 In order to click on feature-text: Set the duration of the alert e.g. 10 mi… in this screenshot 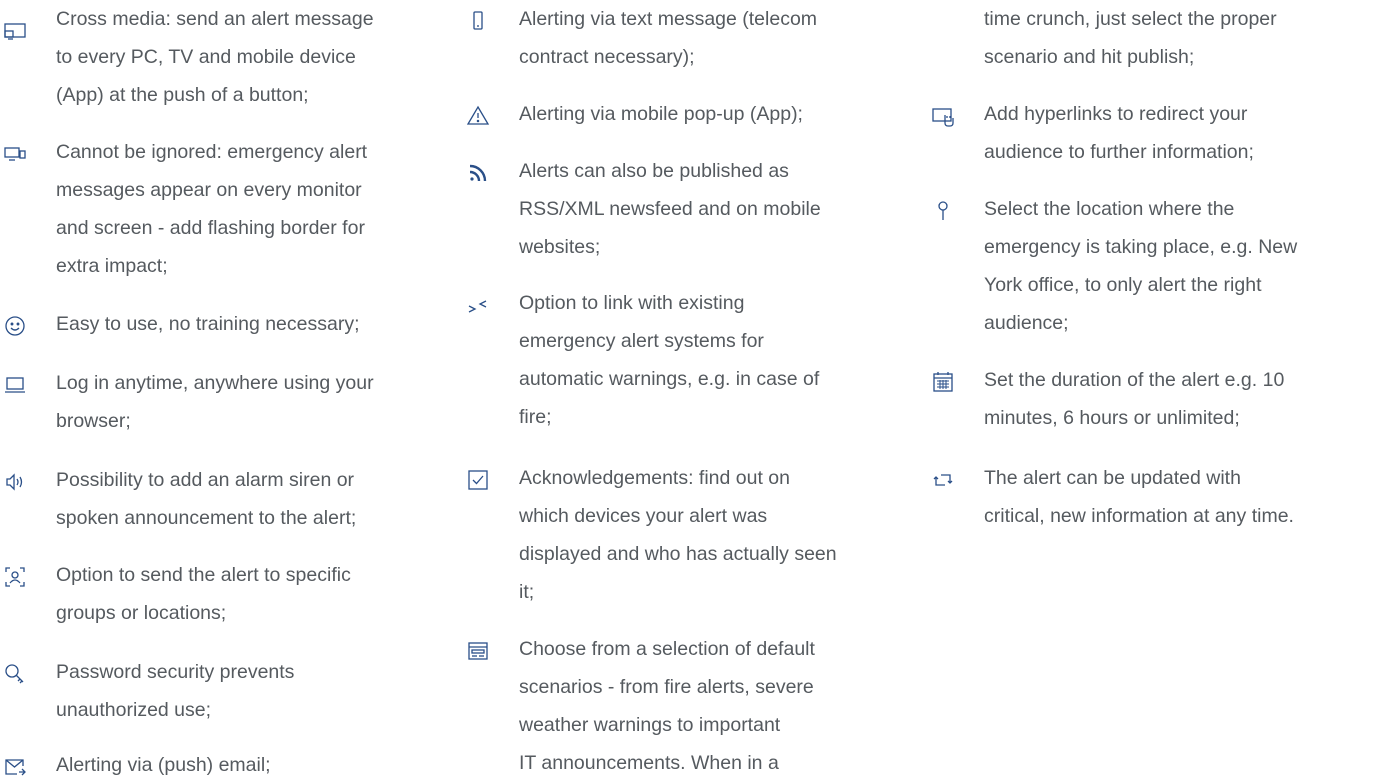, I will do `click(1134, 399)`.